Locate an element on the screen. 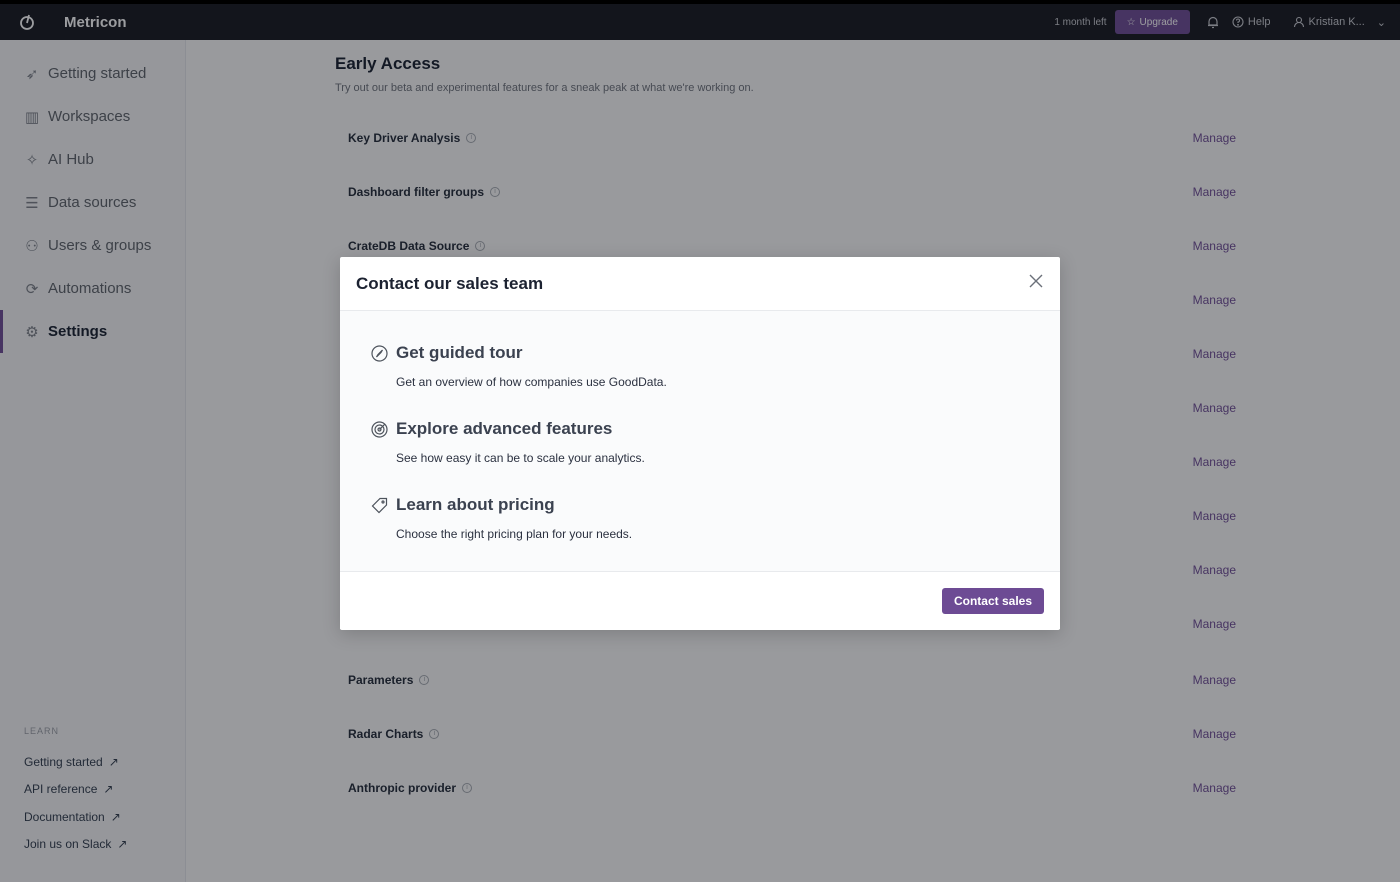  dialog-footer: Contact sales is located at coordinates (700, 600).